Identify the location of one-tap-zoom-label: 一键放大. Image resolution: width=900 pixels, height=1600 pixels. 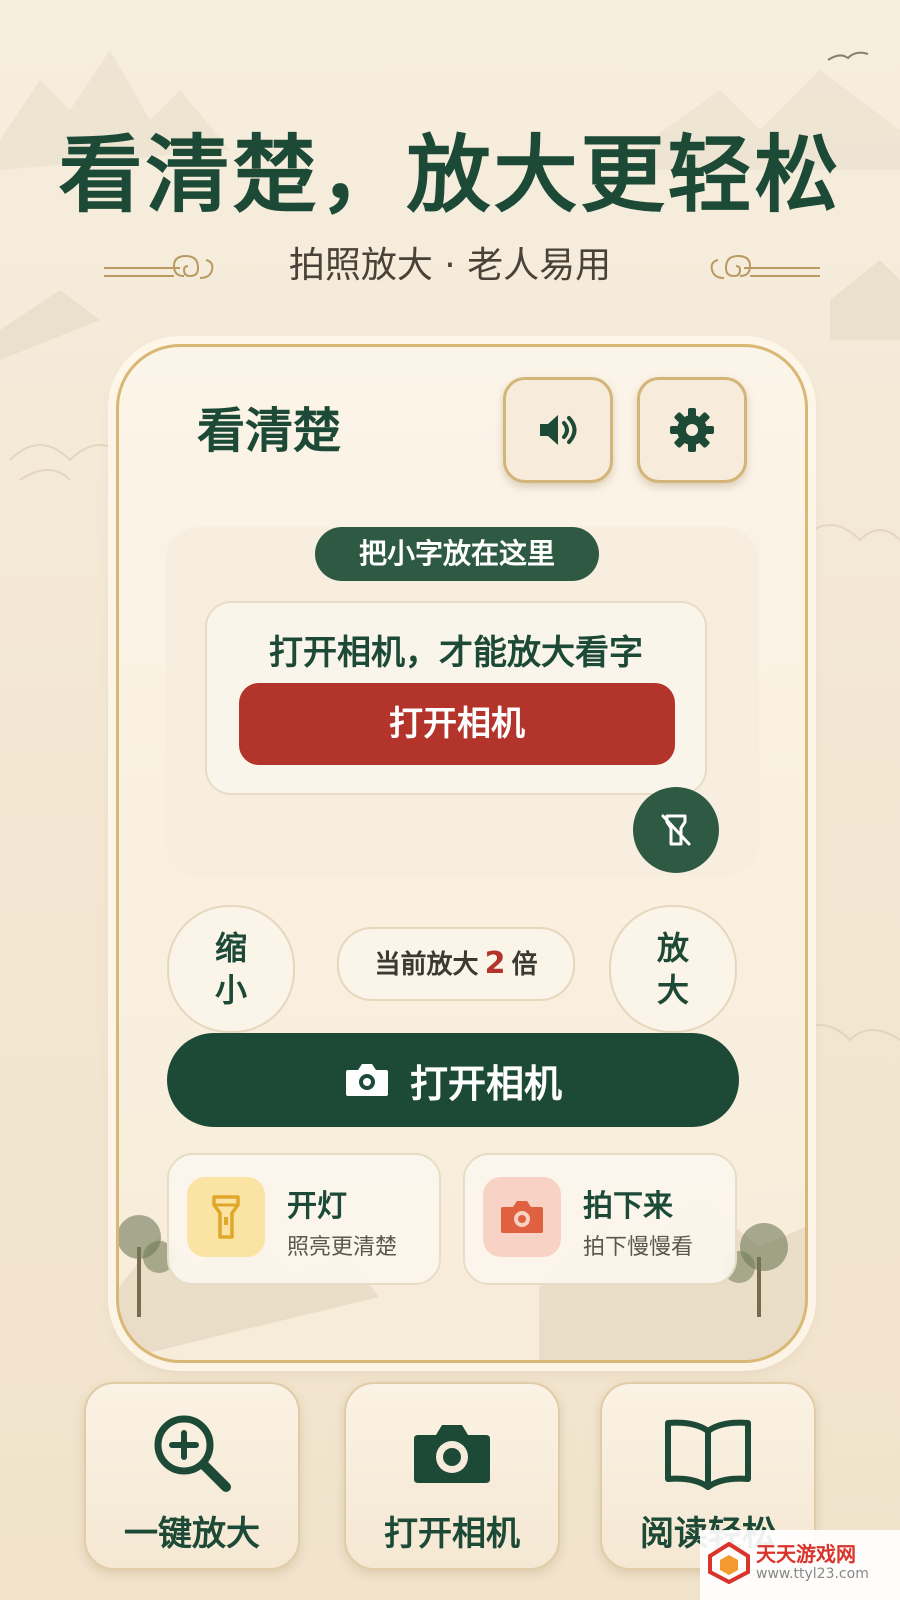
(192, 1534).